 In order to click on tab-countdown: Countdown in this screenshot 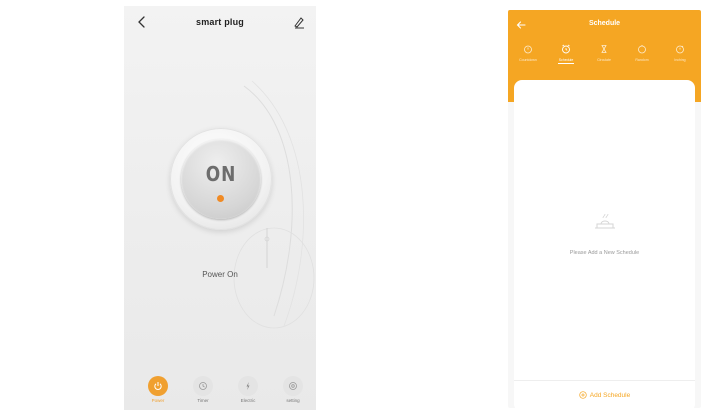, I will do `click(528, 53)`.